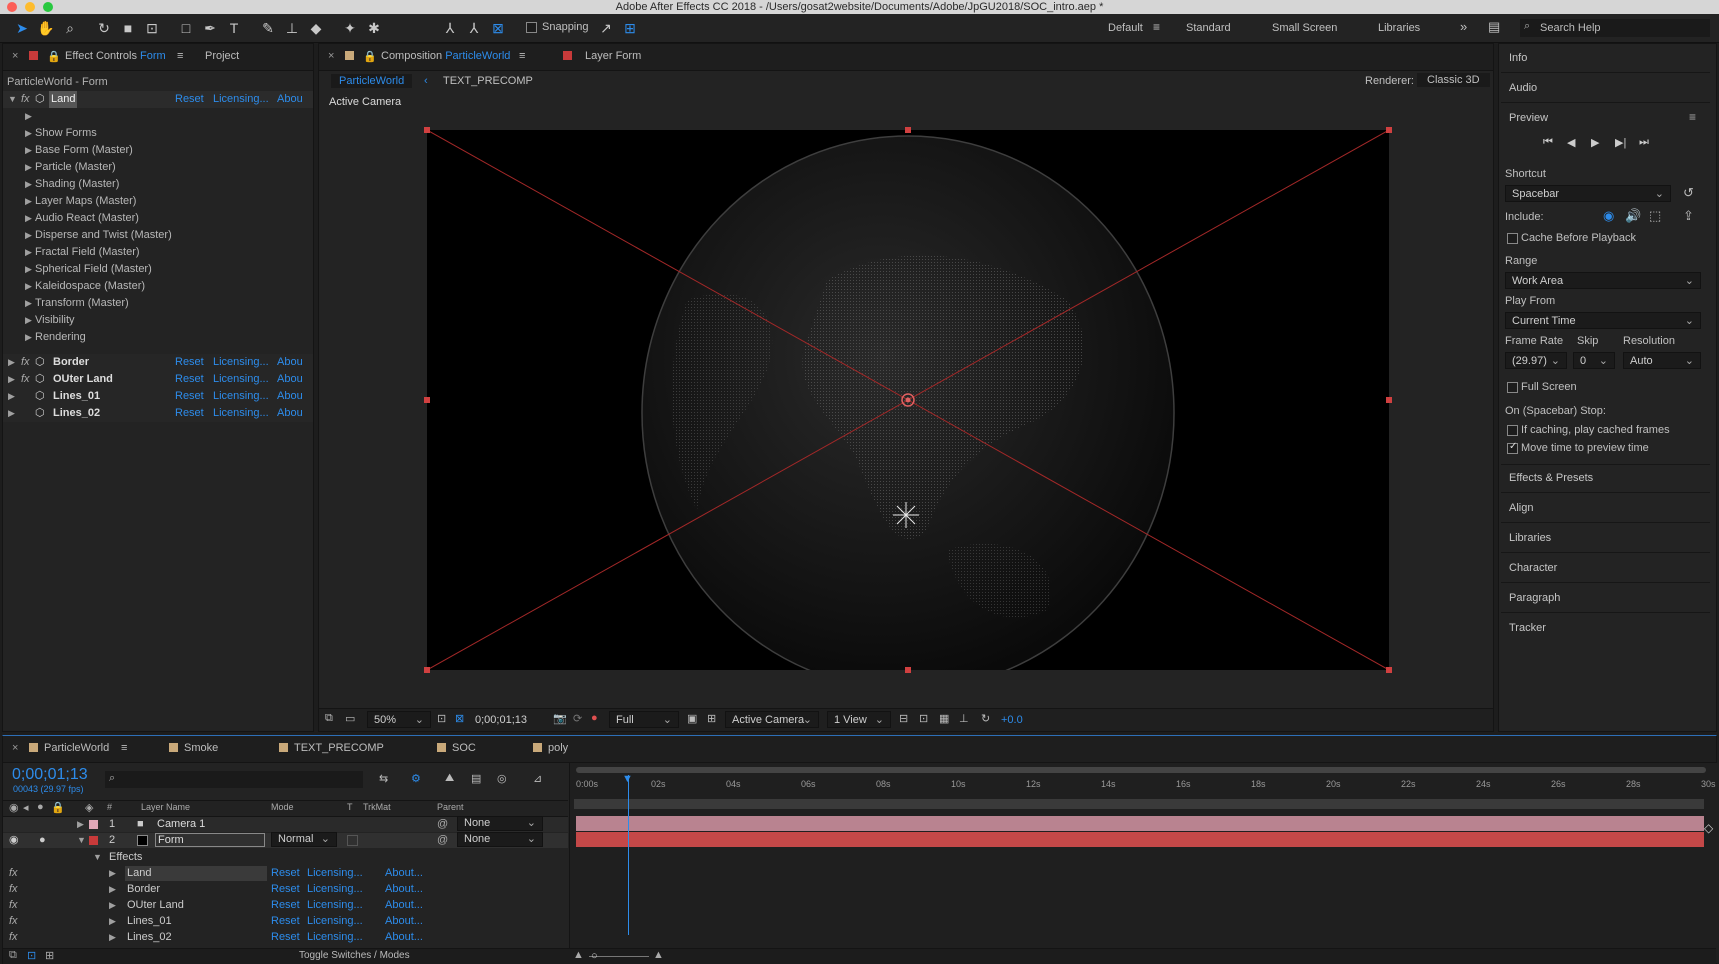 This screenshot has height=964, width=1719. I want to click on effect-row-border: ▶ fx ⬡ Border Reset Licensing... Abou, so click(158, 362).